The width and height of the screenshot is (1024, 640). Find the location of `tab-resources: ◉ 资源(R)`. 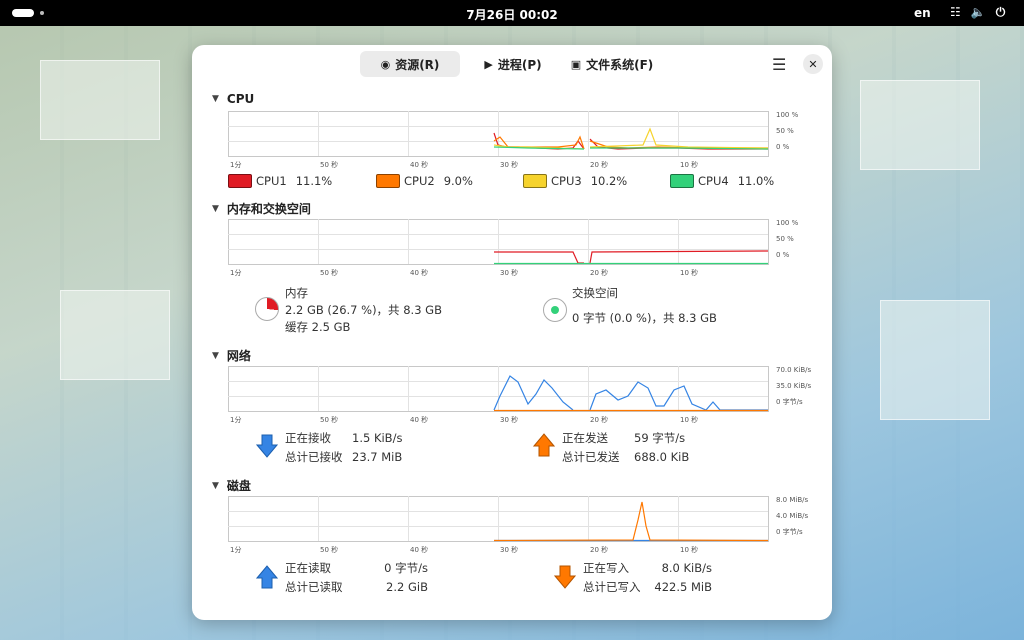

tab-resources: ◉ 资源(R) is located at coordinates (410, 64).